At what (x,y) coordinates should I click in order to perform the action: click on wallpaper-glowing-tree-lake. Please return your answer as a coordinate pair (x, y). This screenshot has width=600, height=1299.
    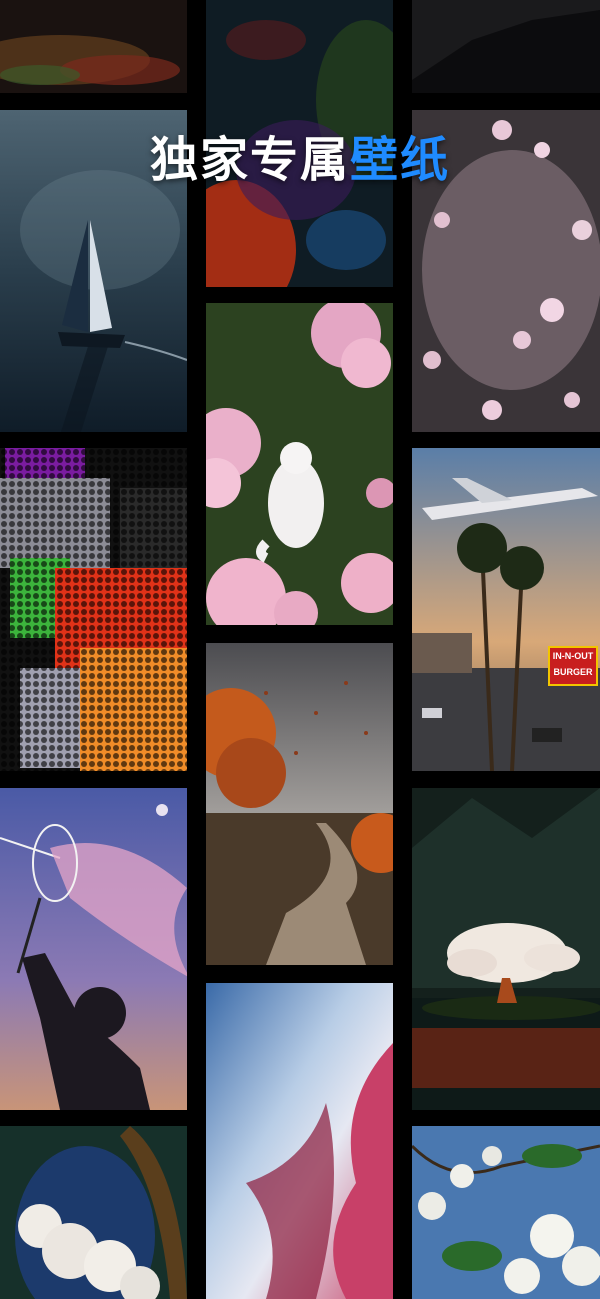
    Looking at the image, I should click on (506, 949).